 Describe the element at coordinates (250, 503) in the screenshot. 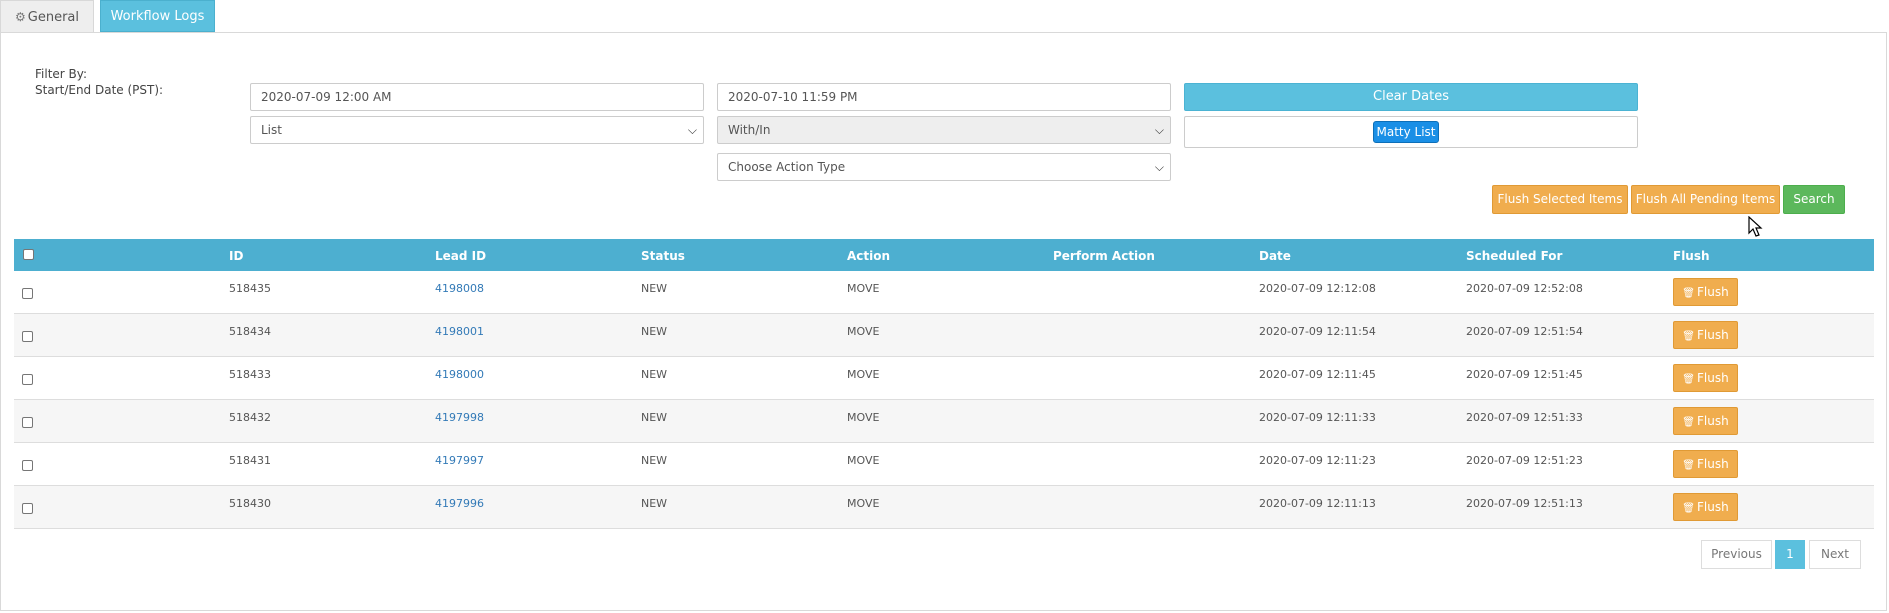

I see `cell-id: 518430` at that location.